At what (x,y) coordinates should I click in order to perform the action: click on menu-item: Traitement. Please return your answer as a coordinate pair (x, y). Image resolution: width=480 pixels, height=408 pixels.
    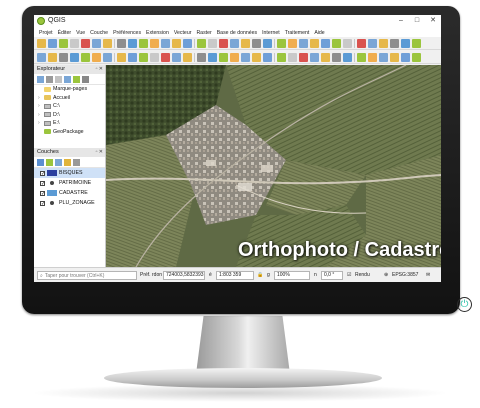
    Looking at the image, I should click on (297, 33).